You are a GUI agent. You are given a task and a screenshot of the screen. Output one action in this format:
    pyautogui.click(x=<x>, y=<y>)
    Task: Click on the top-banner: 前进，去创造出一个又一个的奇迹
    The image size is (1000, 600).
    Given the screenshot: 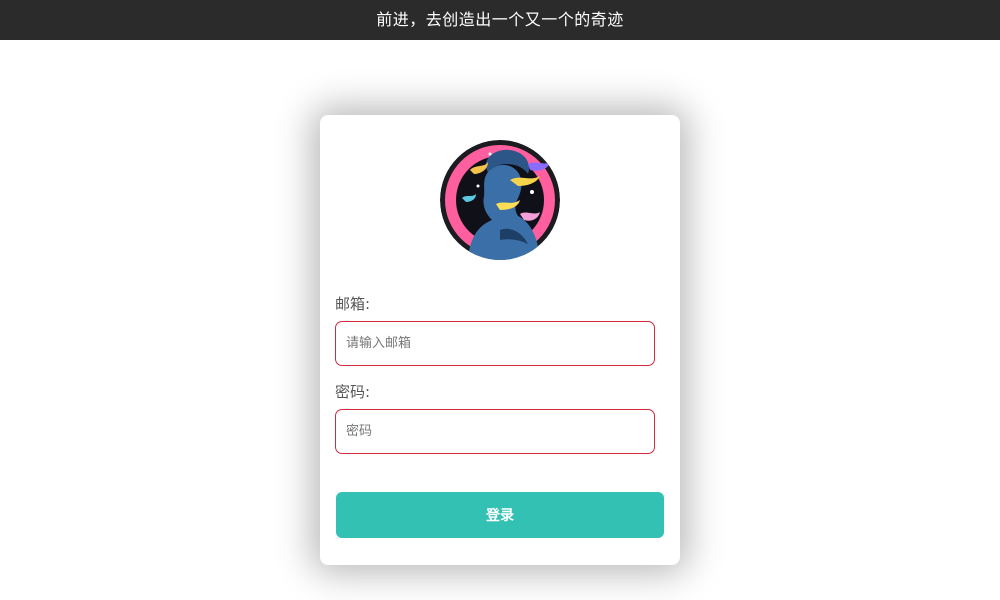 What is the action you would take?
    pyautogui.click(x=500, y=20)
    